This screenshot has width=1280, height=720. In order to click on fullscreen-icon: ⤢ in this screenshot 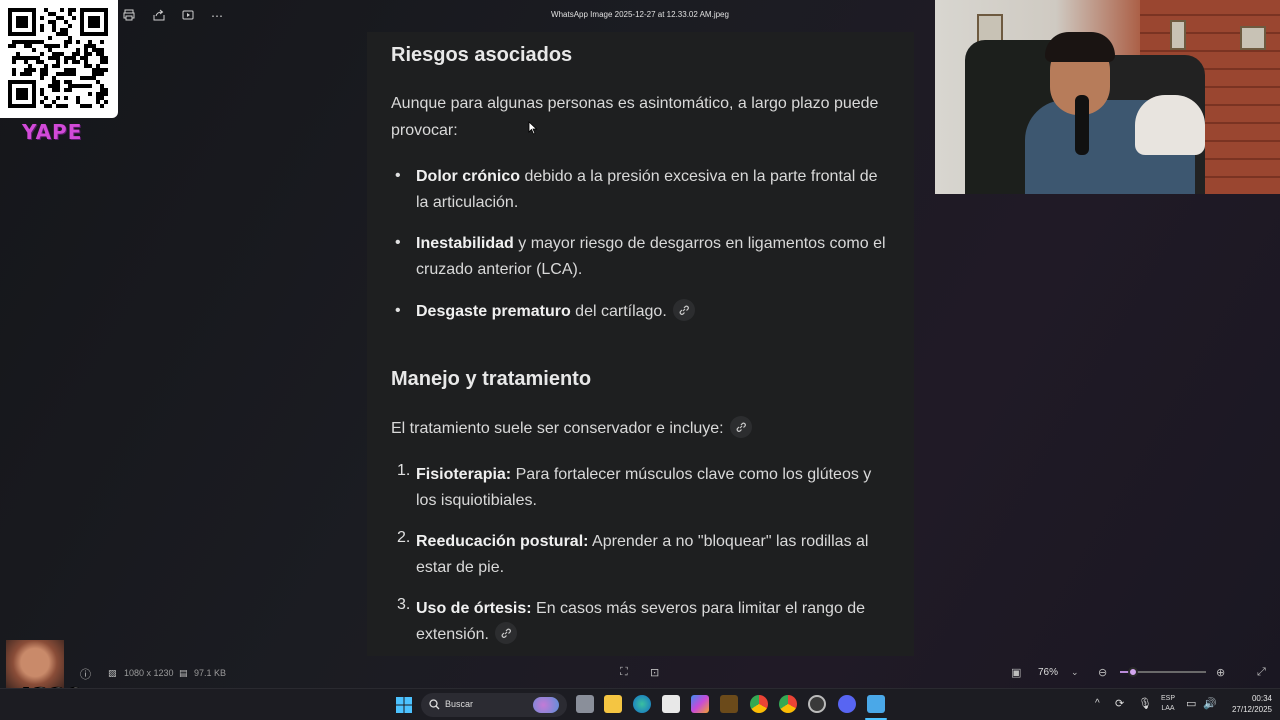, I will do `click(1261, 672)`.